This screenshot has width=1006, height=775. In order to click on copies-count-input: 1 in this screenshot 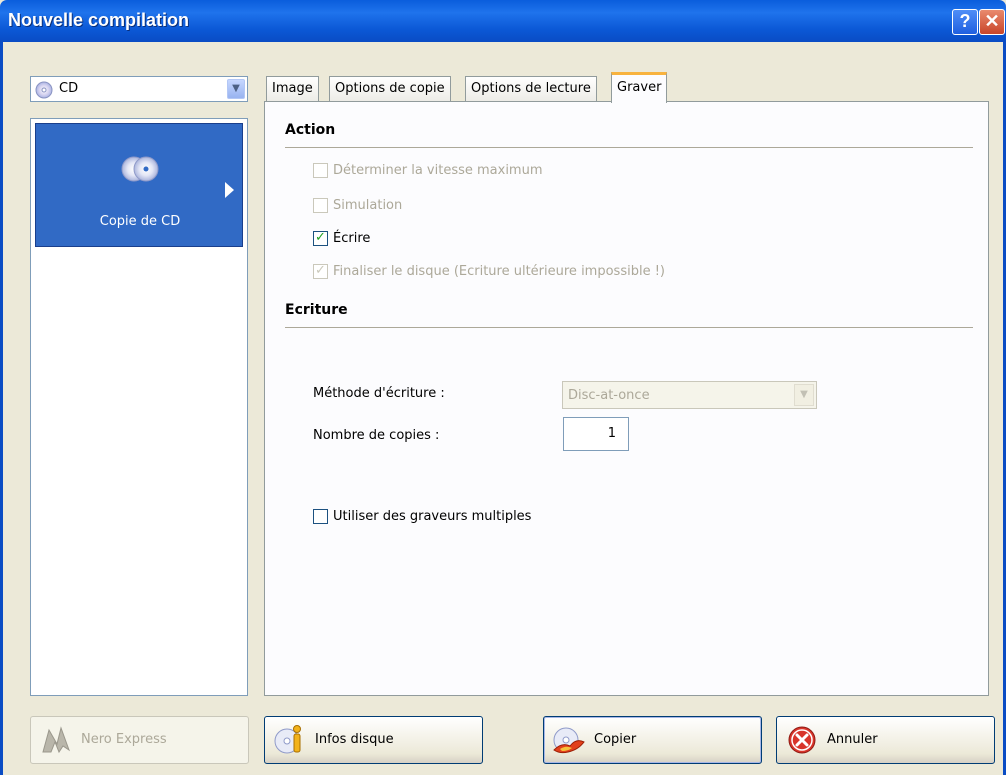, I will do `click(596, 434)`.